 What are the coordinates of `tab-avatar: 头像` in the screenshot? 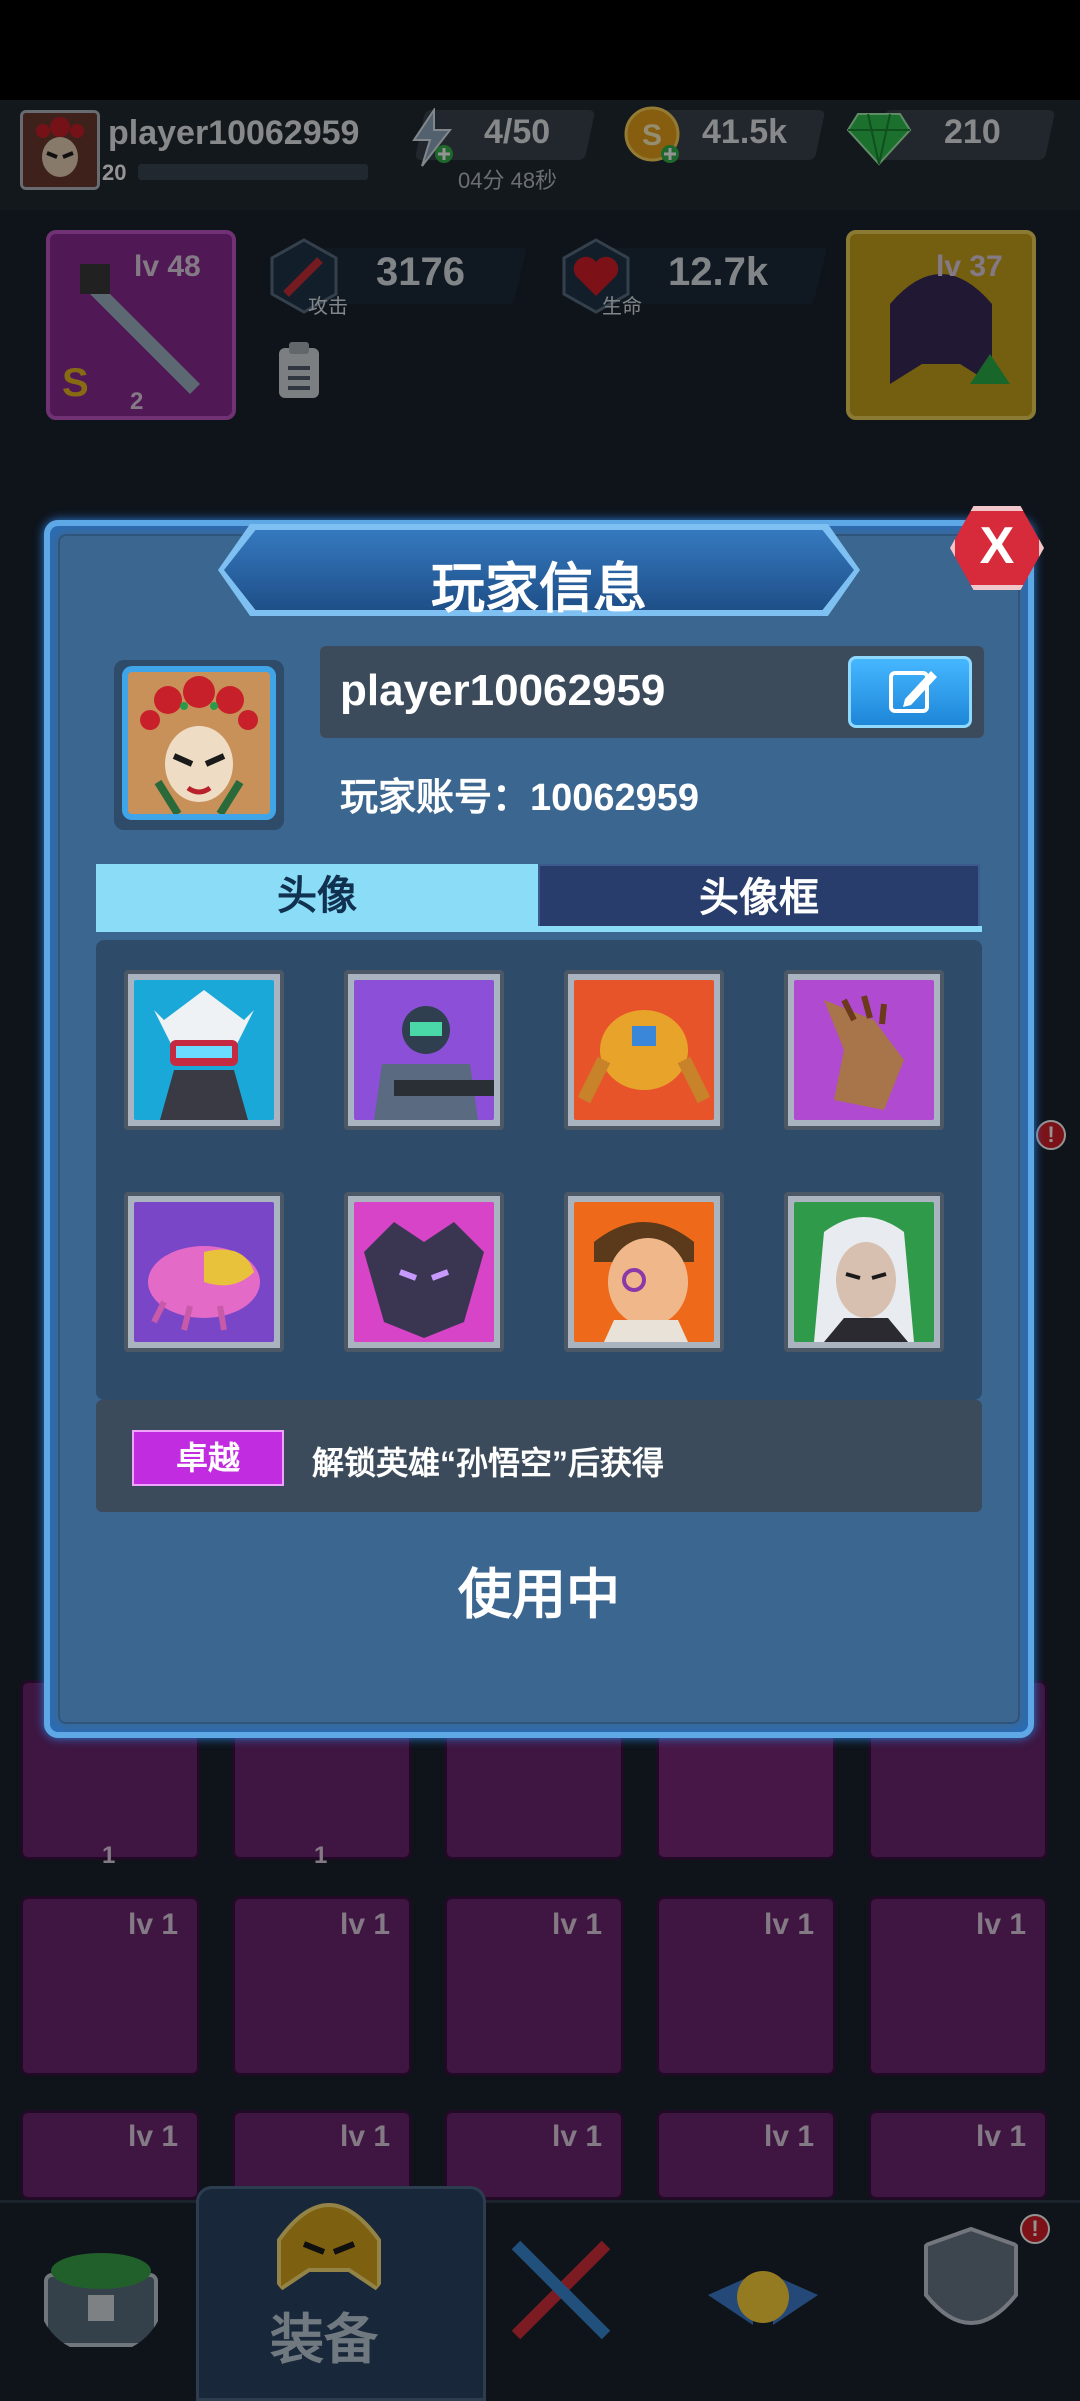 It's located at (317, 896).